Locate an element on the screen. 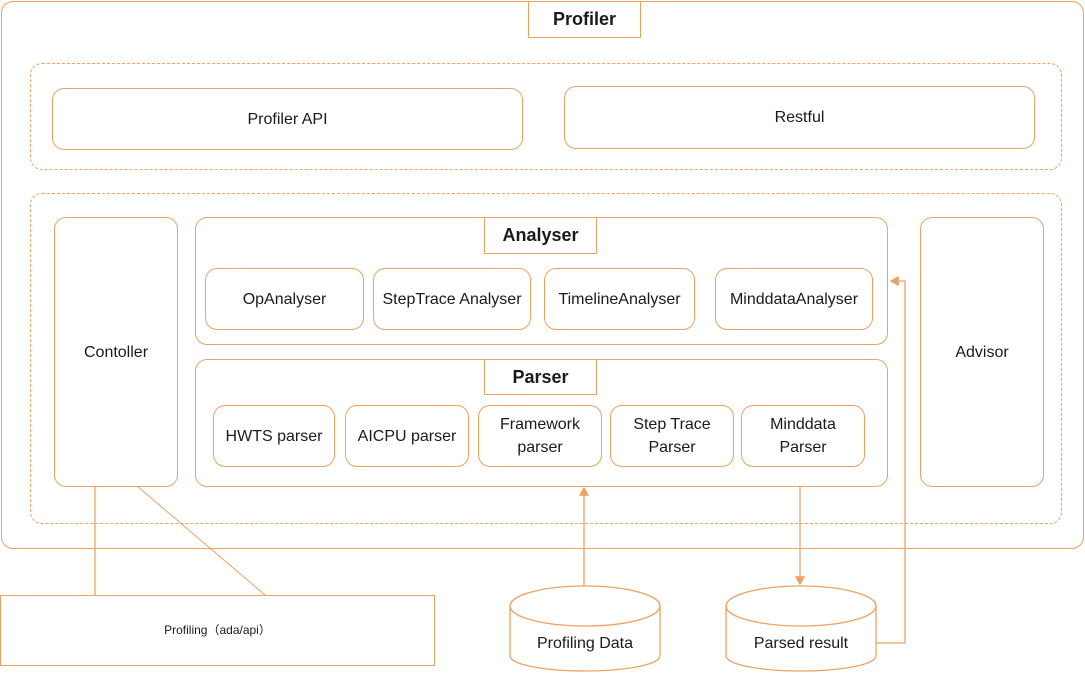 The height and width of the screenshot is (679, 1085). profiling-data-cylinder is located at coordinates (585, 628).